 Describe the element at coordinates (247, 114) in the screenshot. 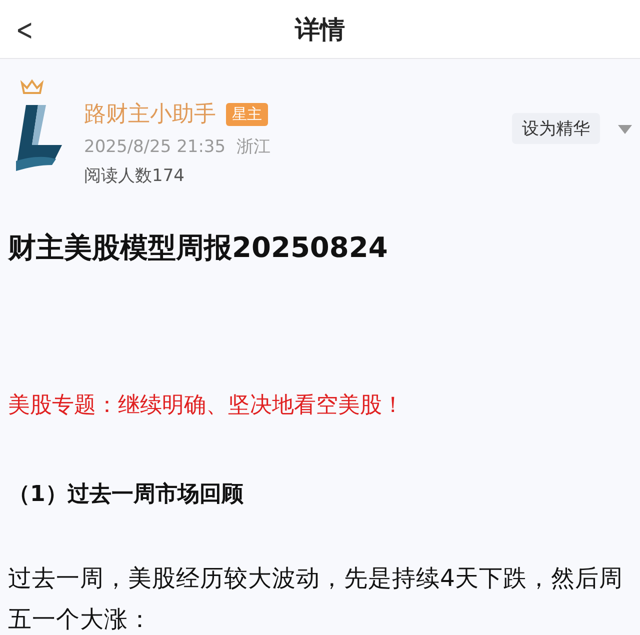

I see `owner-badge: 星主` at that location.